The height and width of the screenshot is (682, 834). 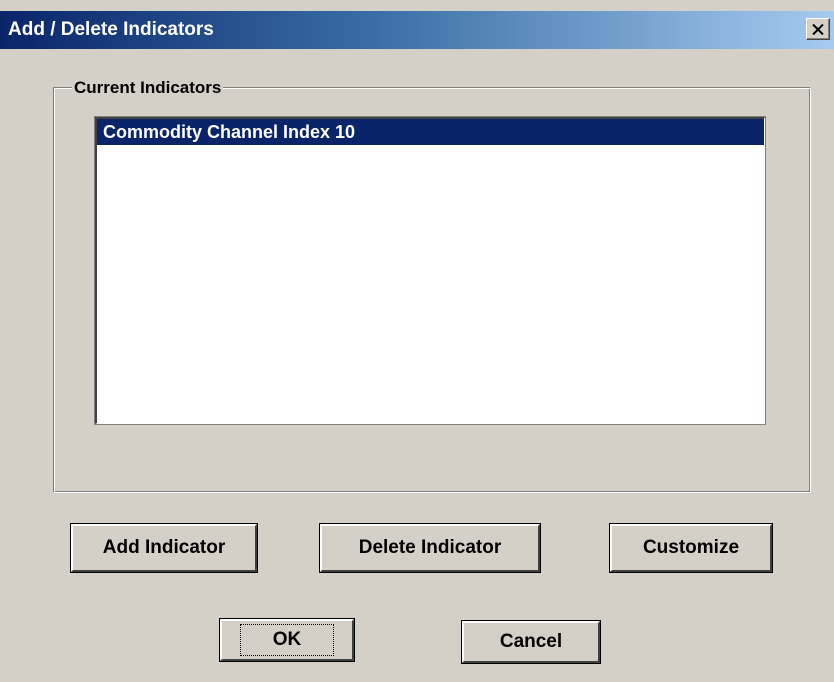 I want to click on ok-label: OK, so click(x=287, y=640).